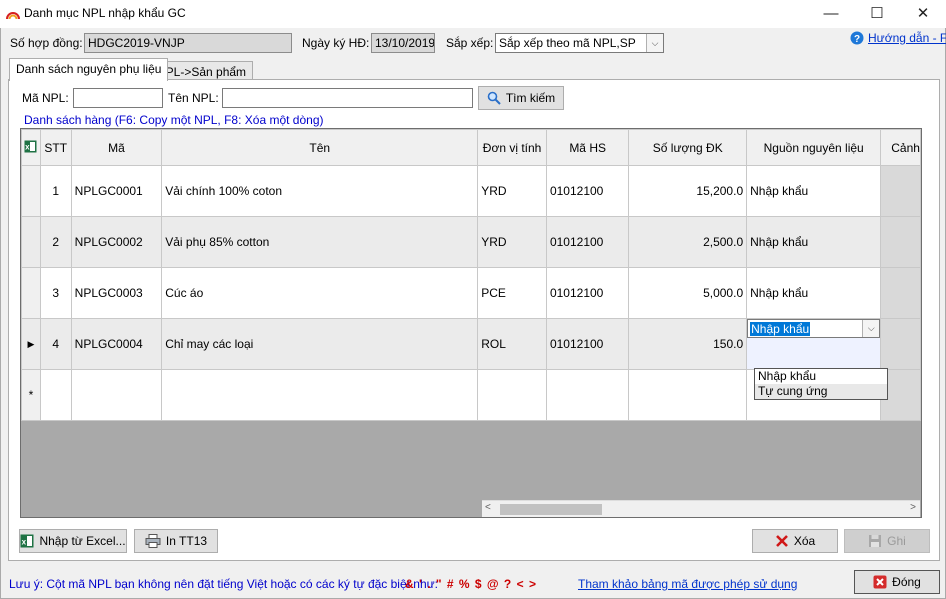 The height and width of the screenshot is (599, 946). What do you see at coordinates (320, 147) in the screenshot?
I see `col-header-name: Tên` at bounding box center [320, 147].